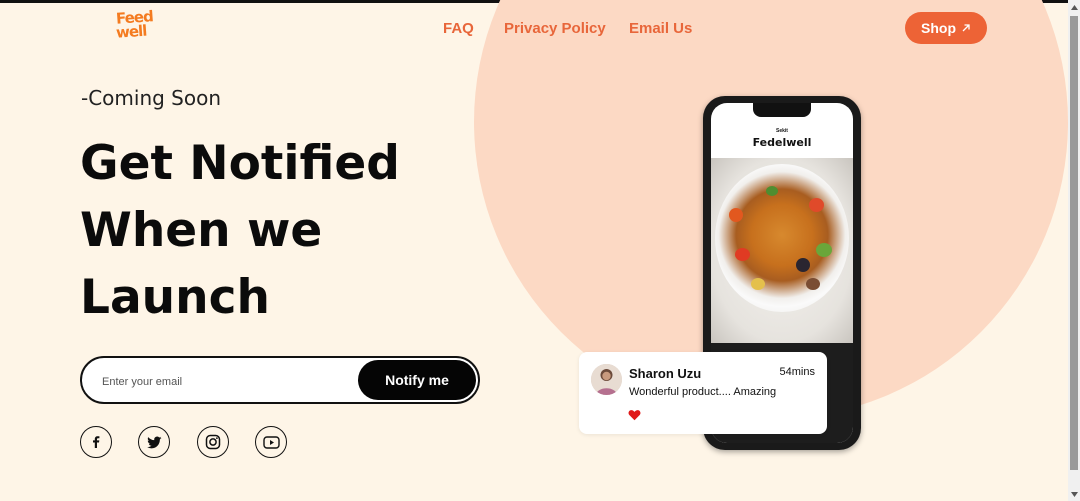  Describe the element at coordinates (222, 382) in the screenshot. I see `email-input` at that location.